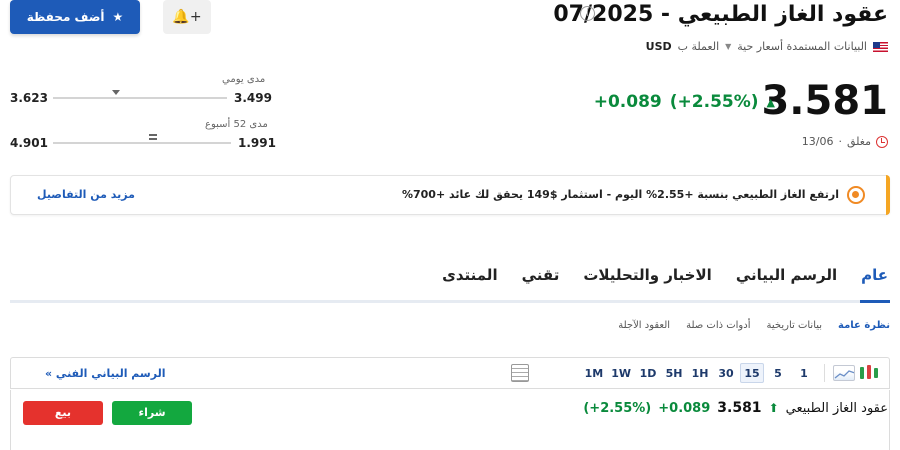 This screenshot has height=450, width=900. I want to click on market-status: مغلق · 13/06, so click(845, 141).